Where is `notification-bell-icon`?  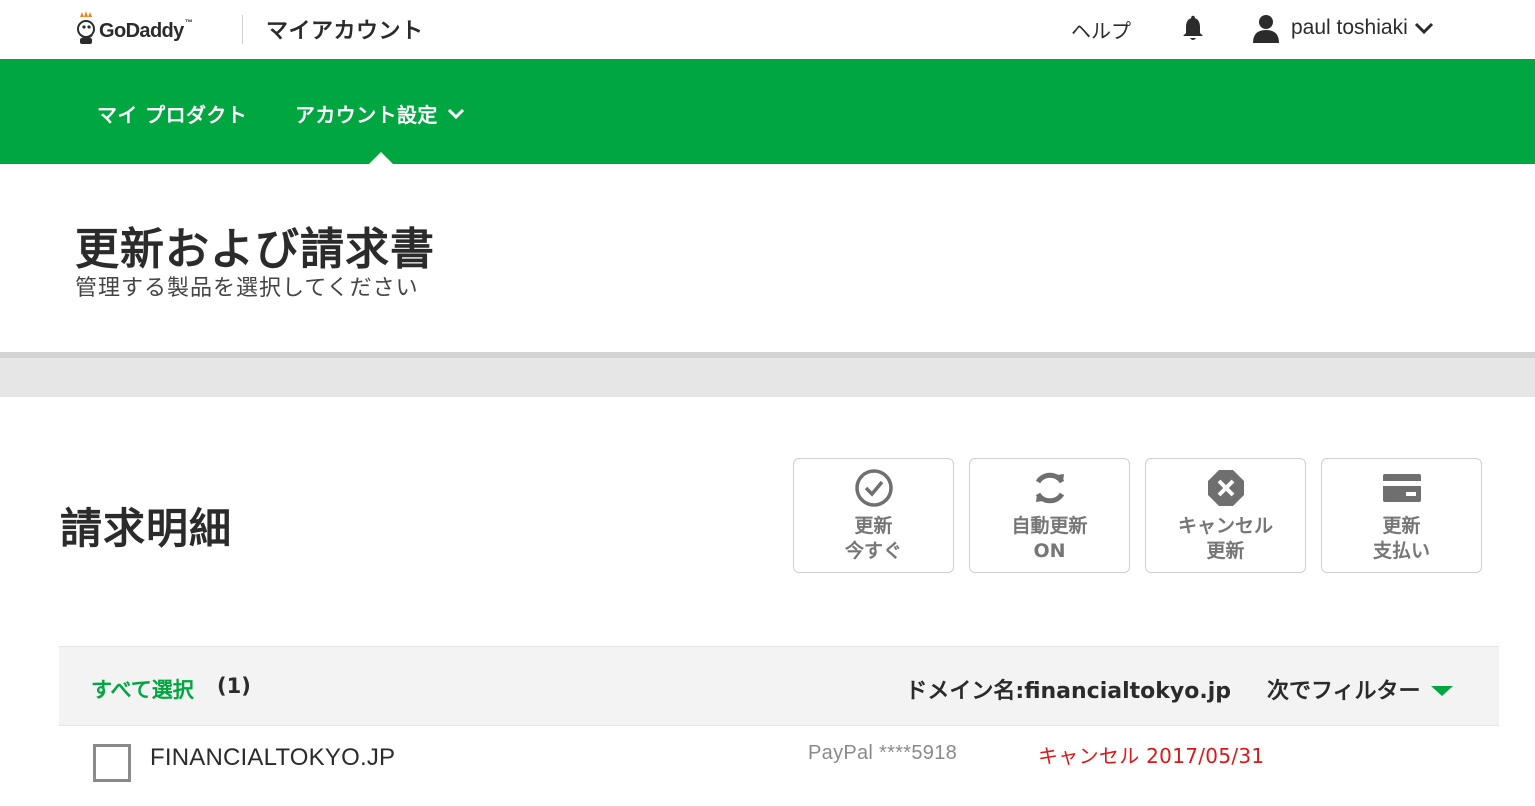
notification-bell-icon is located at coordinates (1193, 29).